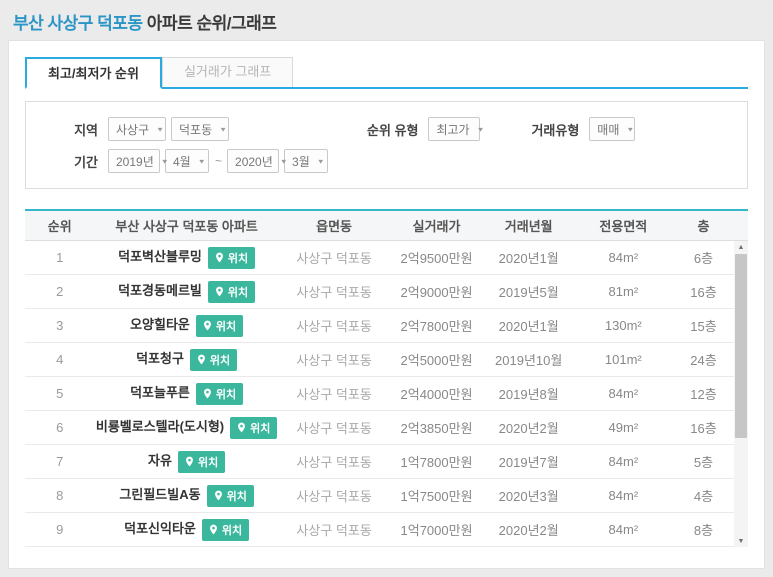 This screenshot has width=773, height=577. What do you see at coordinates (528, 530) in the screenshot?
I see `date-cell: 2020년2월` at bounding box center [528, 530].